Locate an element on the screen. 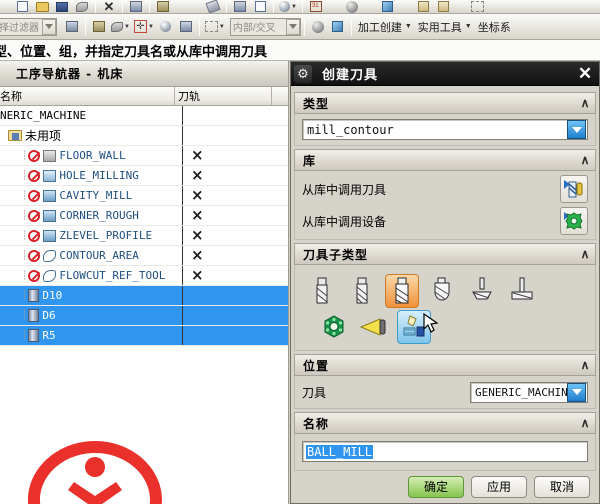  tree-row-name-cell: ┊ D10 is located at coordinates (91, 295).